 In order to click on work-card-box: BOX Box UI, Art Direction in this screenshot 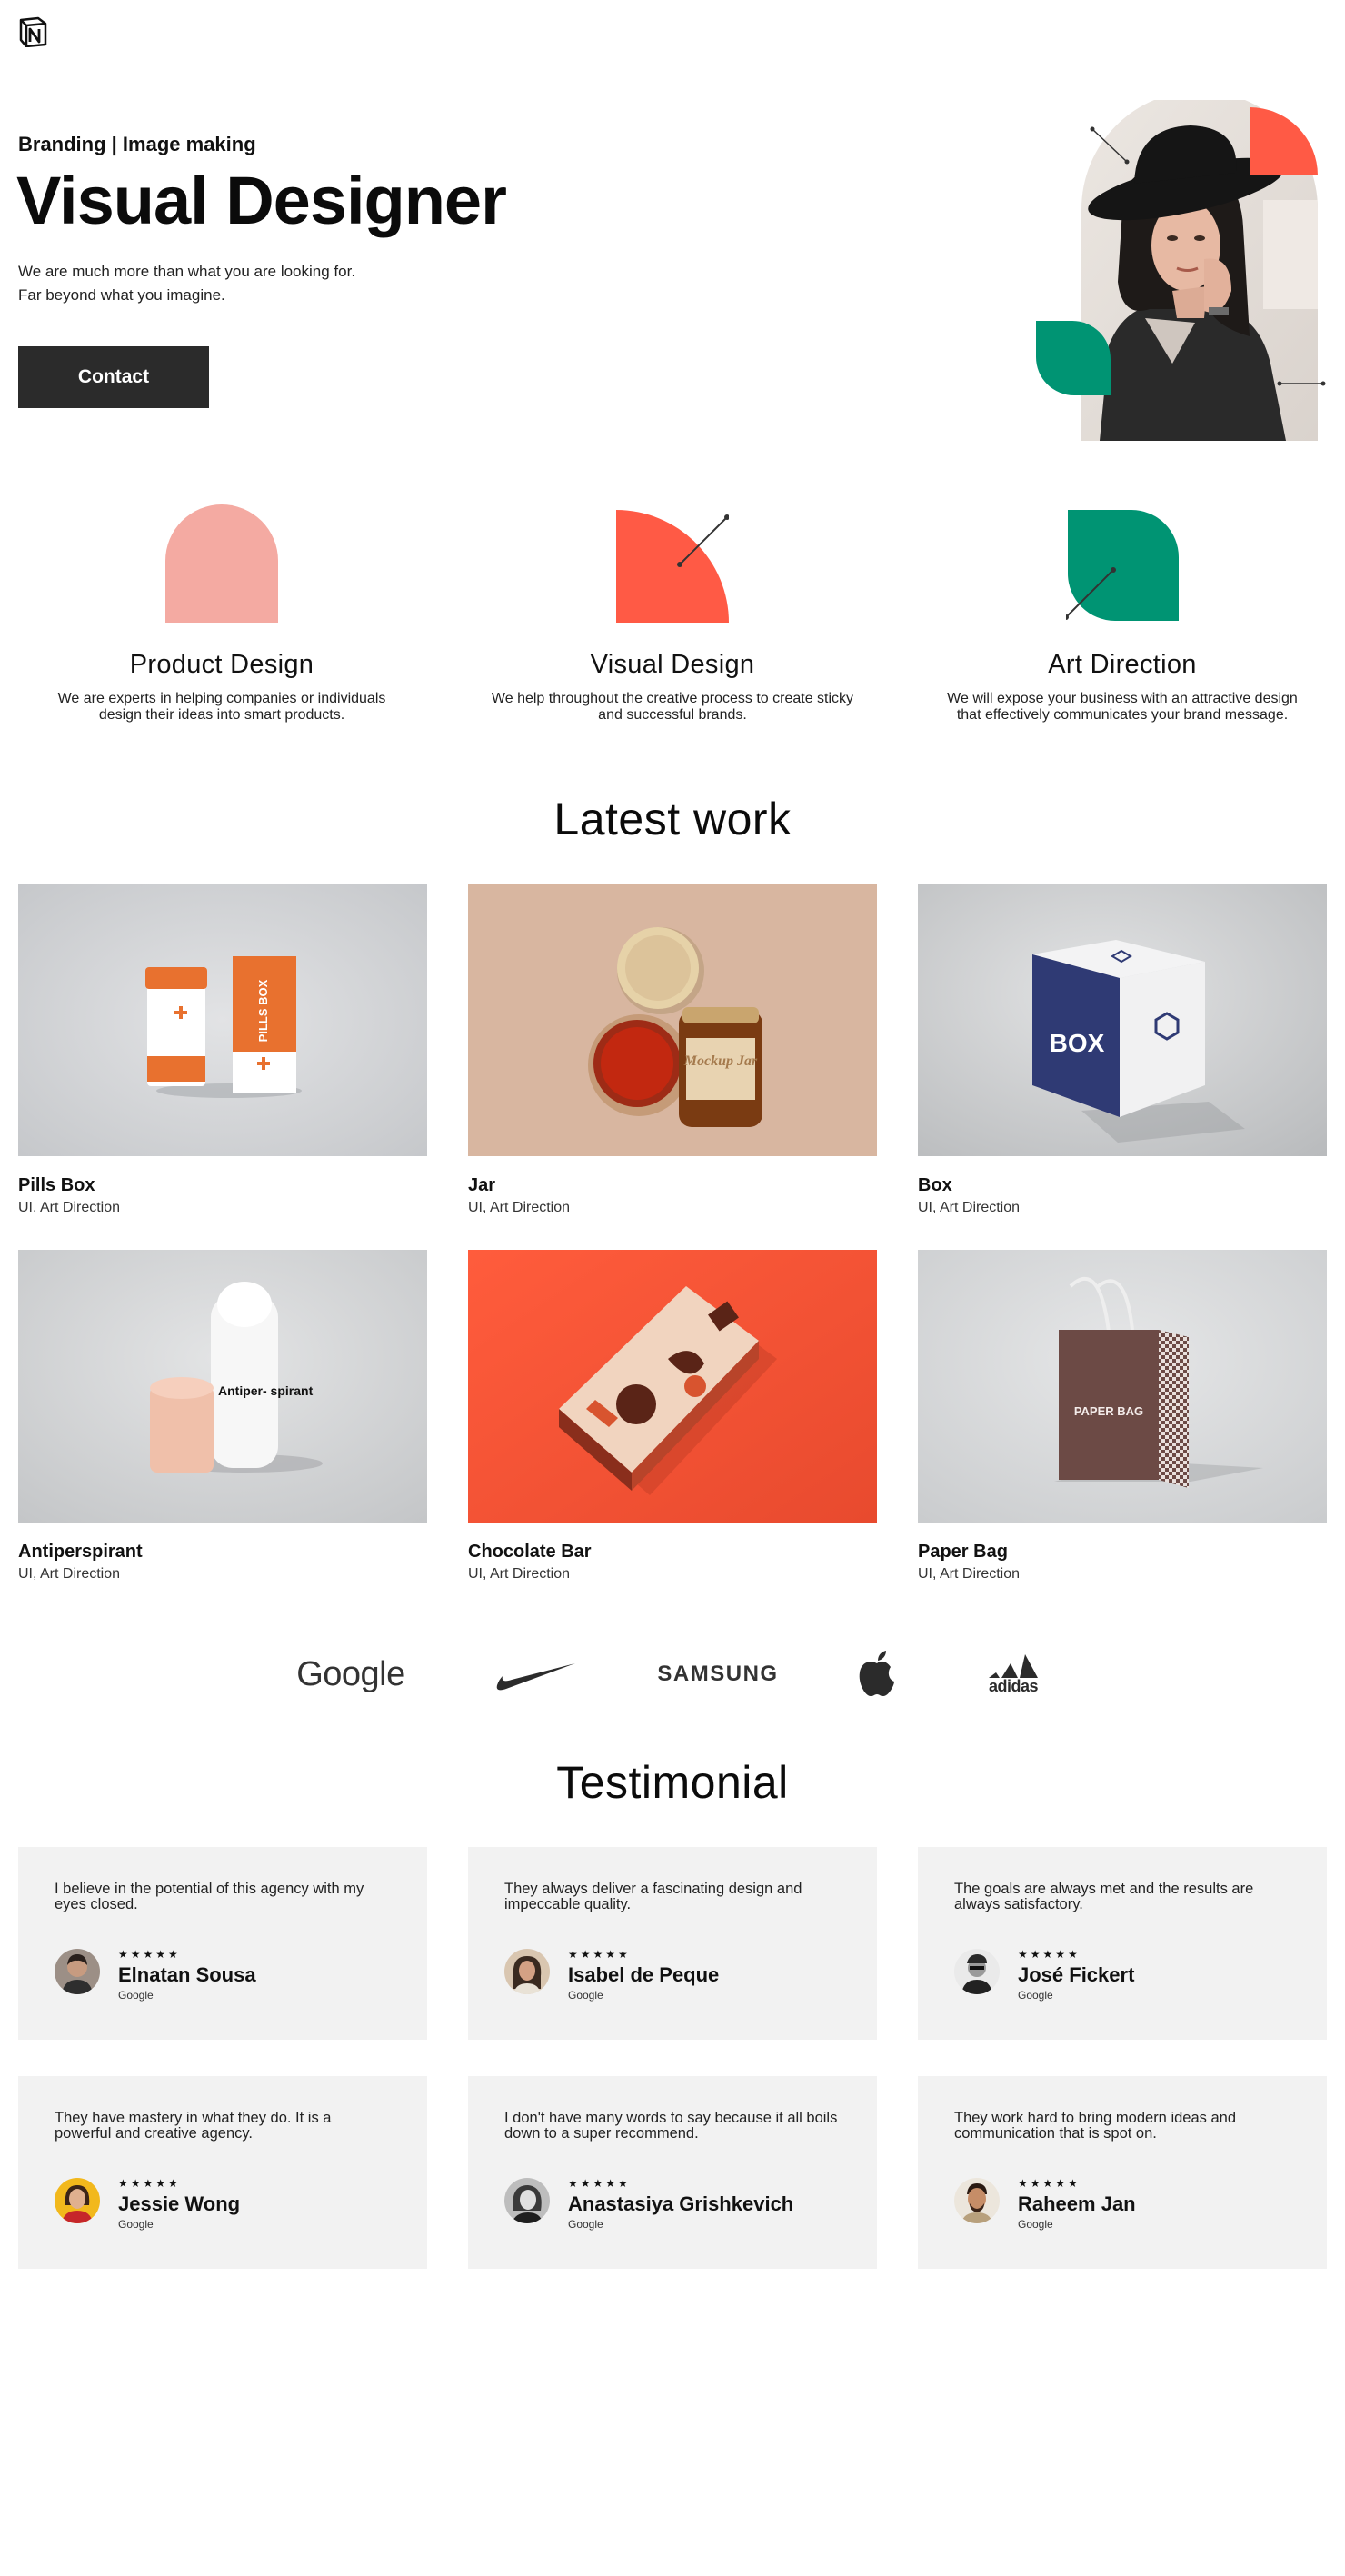, I will do `click(1122, 1050)`.